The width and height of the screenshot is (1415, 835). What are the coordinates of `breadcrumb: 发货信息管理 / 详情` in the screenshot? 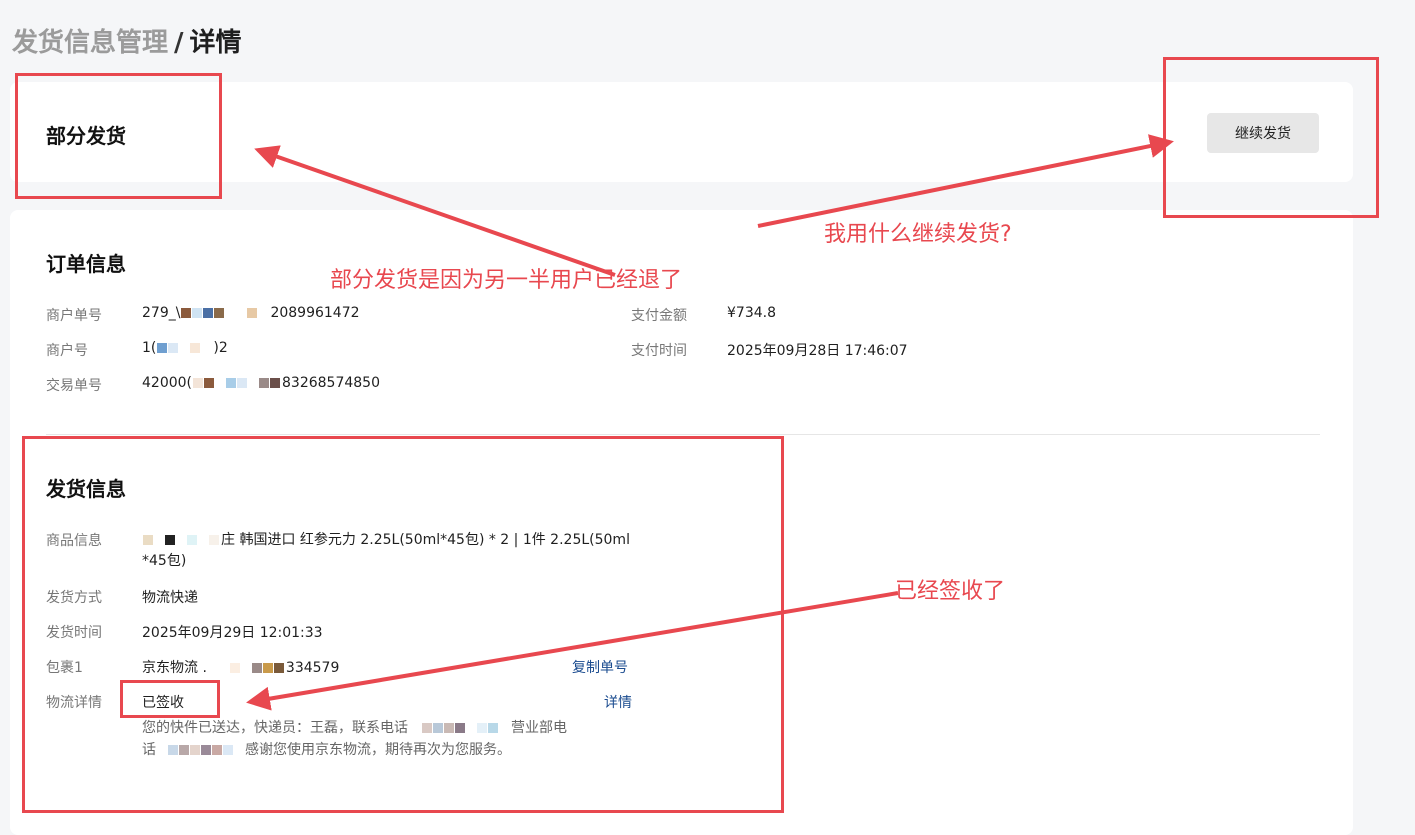 It's located at (127, 40).